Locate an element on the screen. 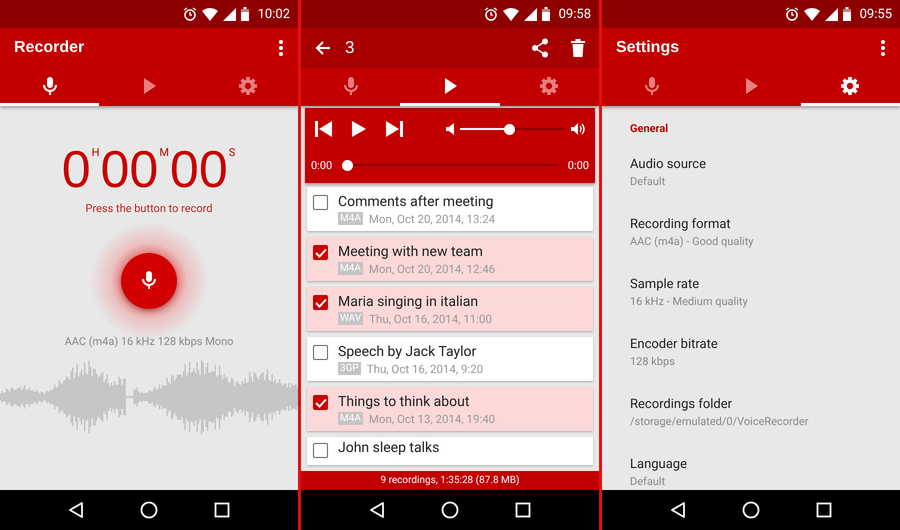  recording-item: Meeting with new team M4A Mon, Oct 20, 2014, 12:46 is located at coordinates (450, 259).